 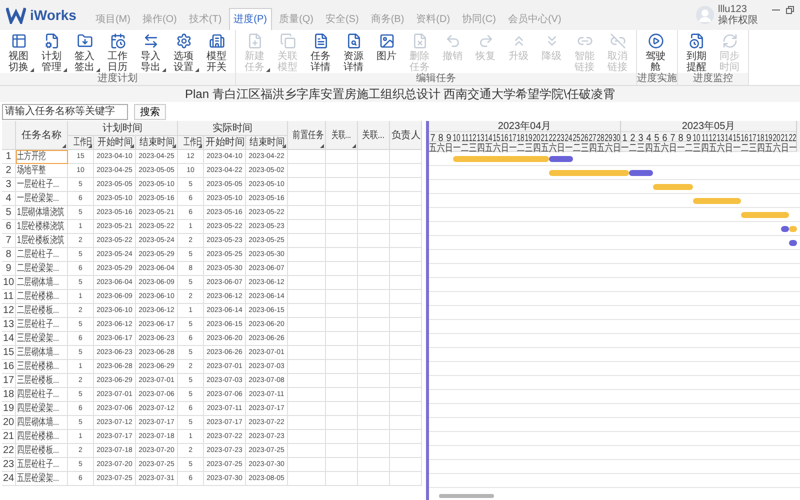 What do you see at coordinates (117, 52) in the screenshot?
I see `ribbon-button: 工作日历` at bounding box center [117, 52].